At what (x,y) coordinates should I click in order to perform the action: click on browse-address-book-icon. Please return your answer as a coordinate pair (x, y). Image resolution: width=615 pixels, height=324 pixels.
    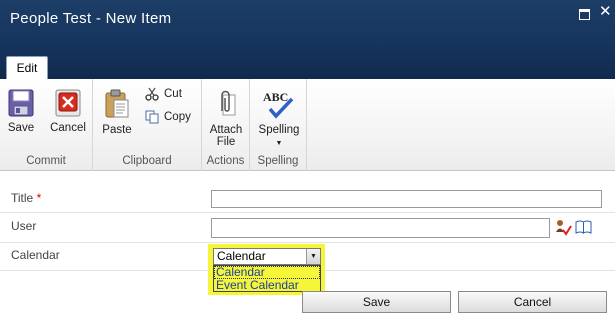
    Looking at the image, I should click on (583, 227).